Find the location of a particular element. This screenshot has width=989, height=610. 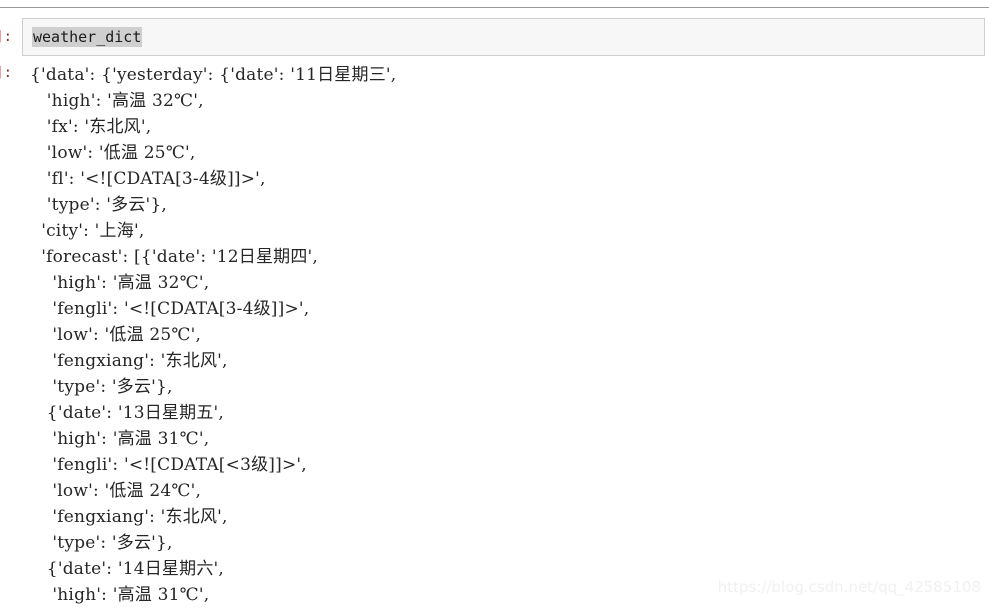

code-input-area: weather_dict is located at coordinates (503, 37).